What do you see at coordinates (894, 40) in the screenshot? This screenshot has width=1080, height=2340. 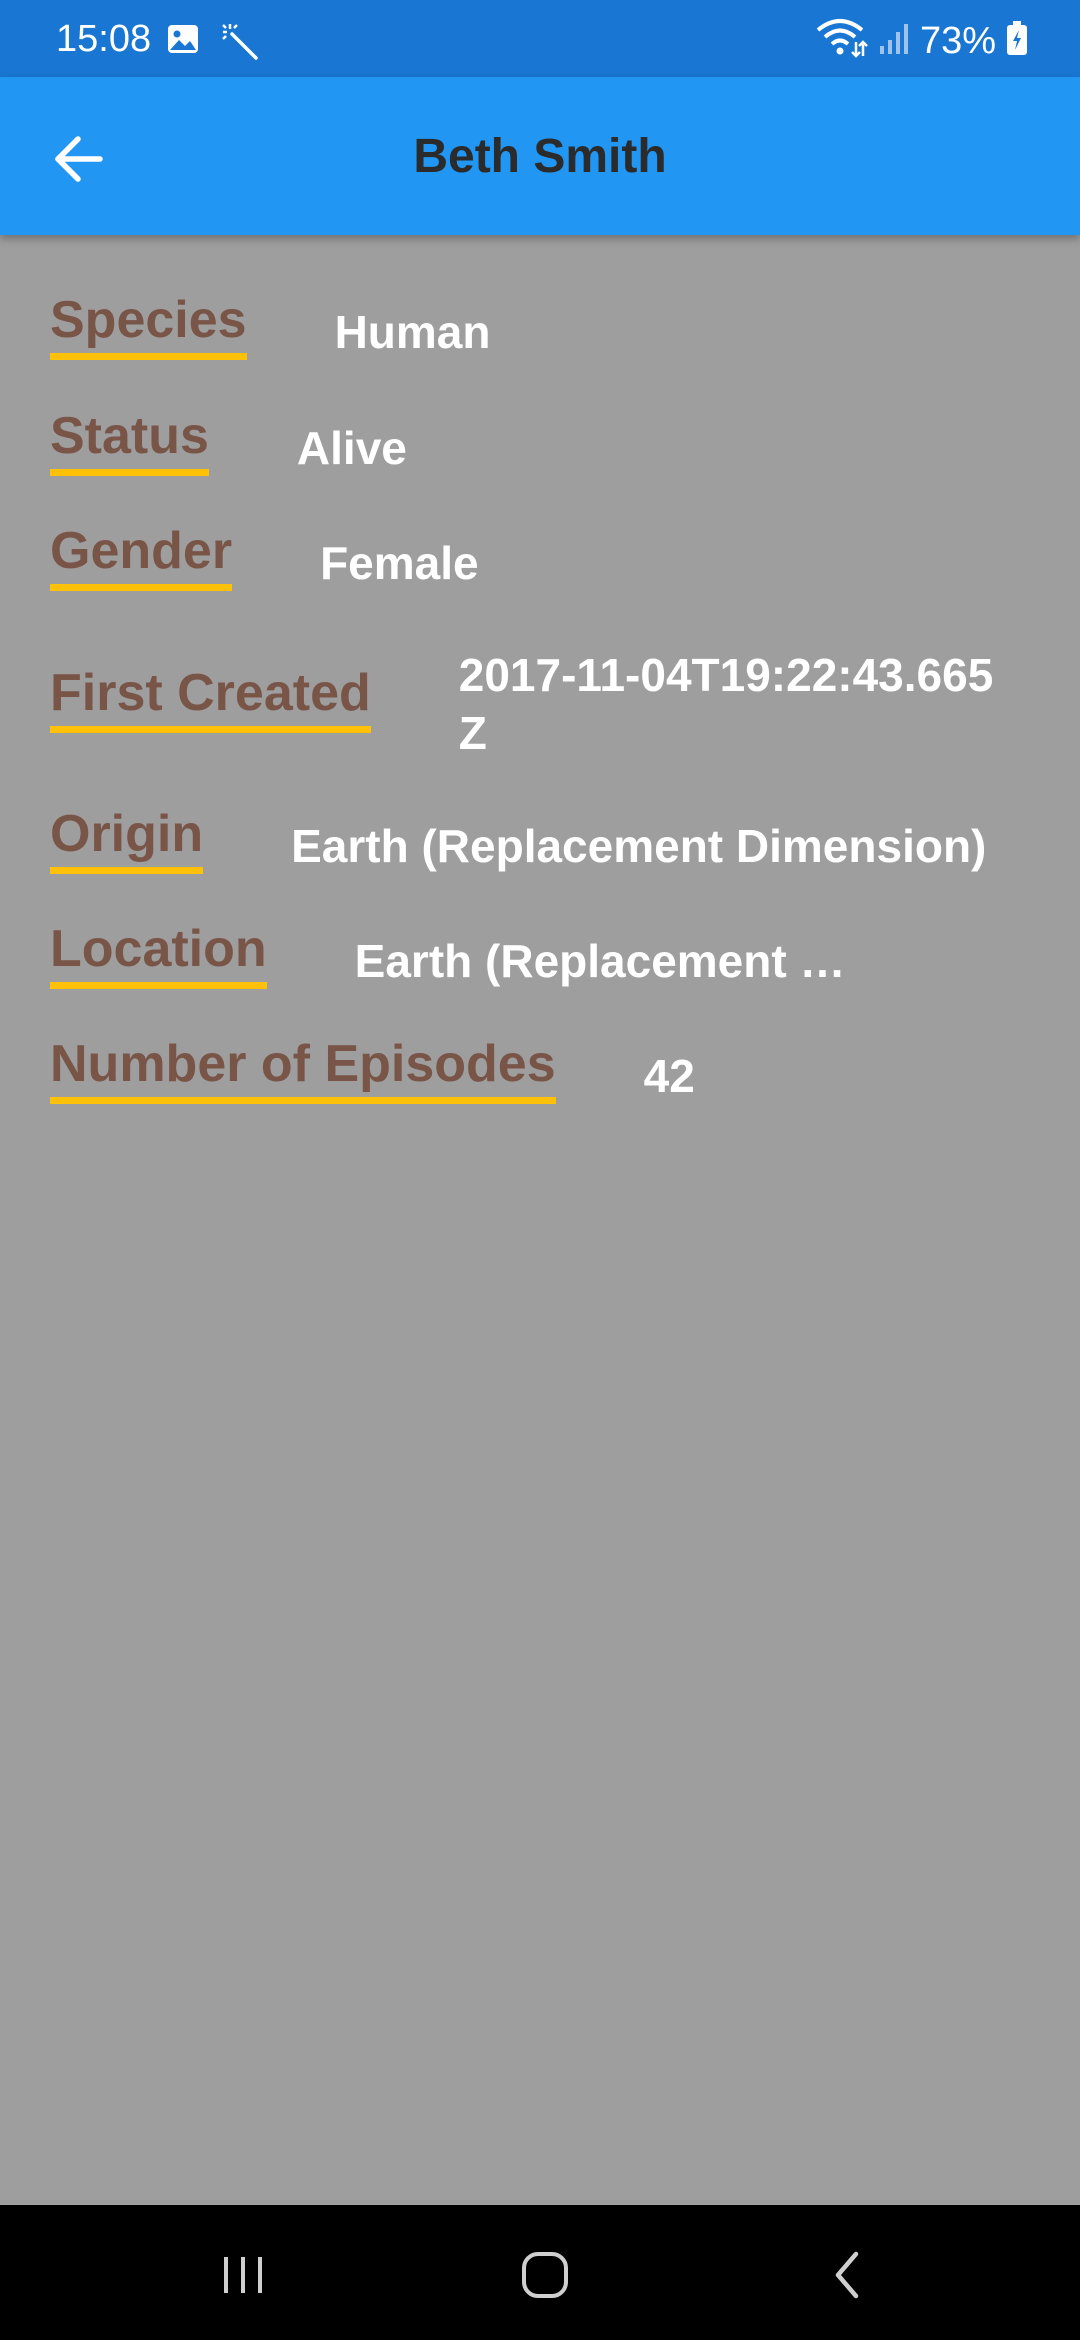 I see `signal-icon` at bounding box center [894, 40].